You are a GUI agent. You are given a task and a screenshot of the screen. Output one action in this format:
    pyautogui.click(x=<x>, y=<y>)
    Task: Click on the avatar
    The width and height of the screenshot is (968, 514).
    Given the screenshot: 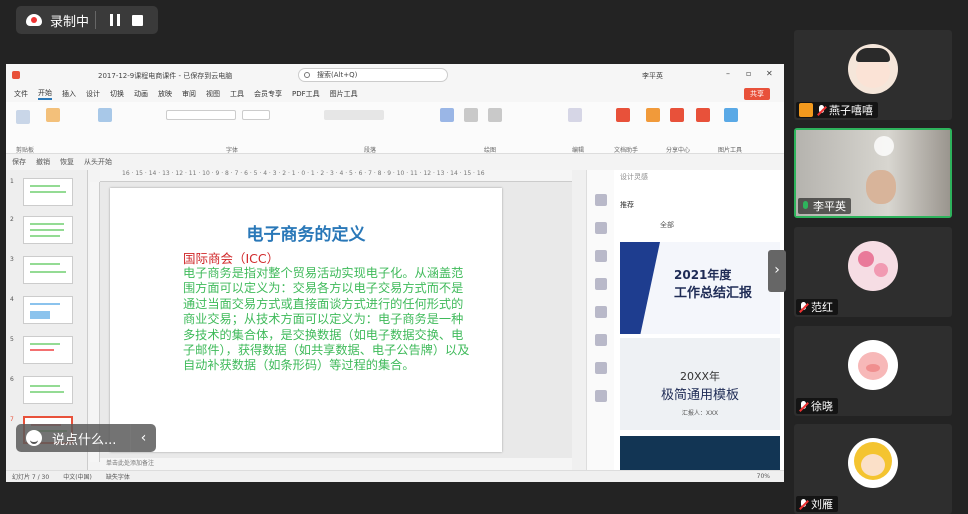 What is the action you would take?
    pyautogui.click(x=873, y=69)
    